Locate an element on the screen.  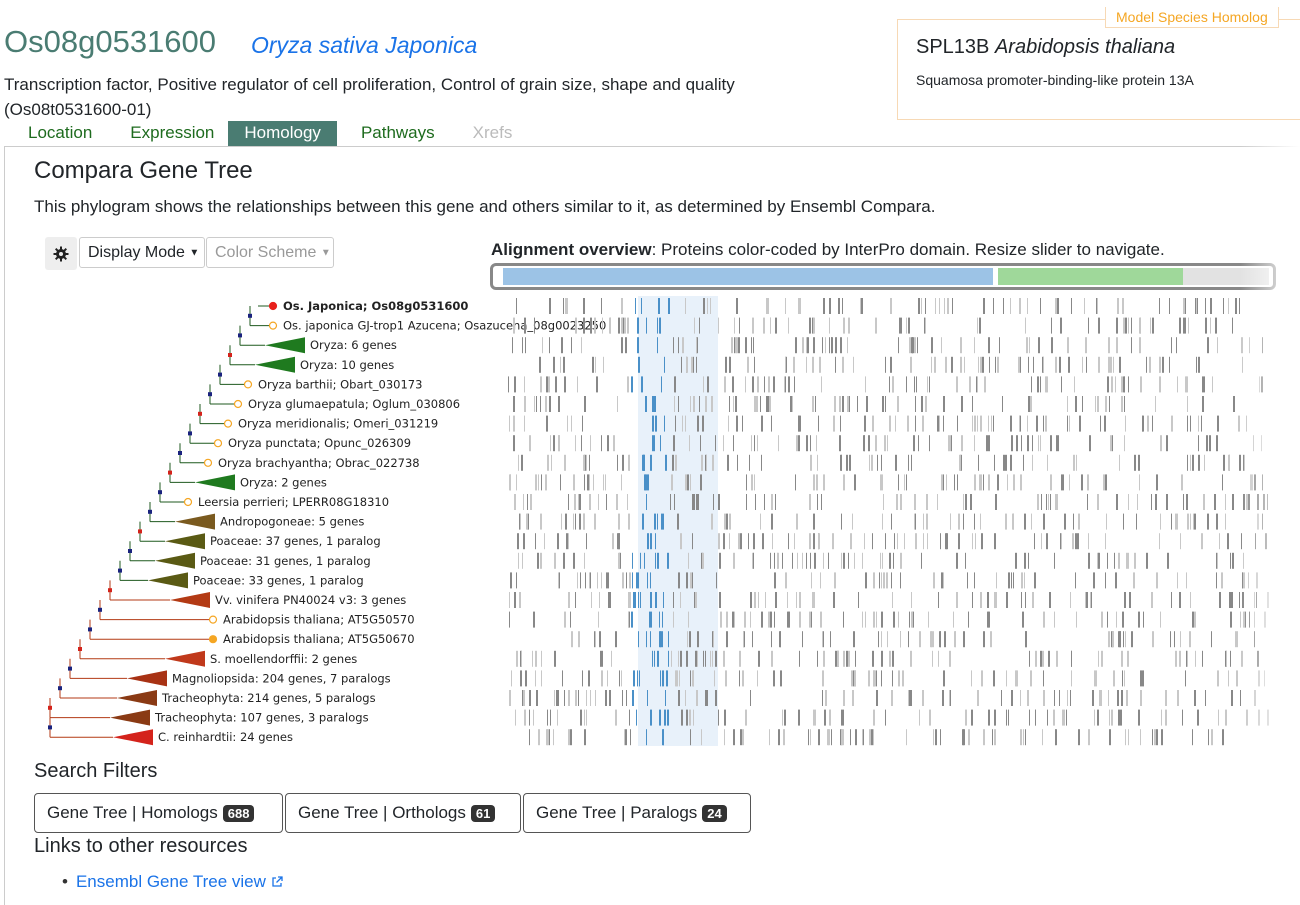
tree-leaf-label: Arabidopsis thaliana; AT5G50570 is located at coordinates (319, 620).